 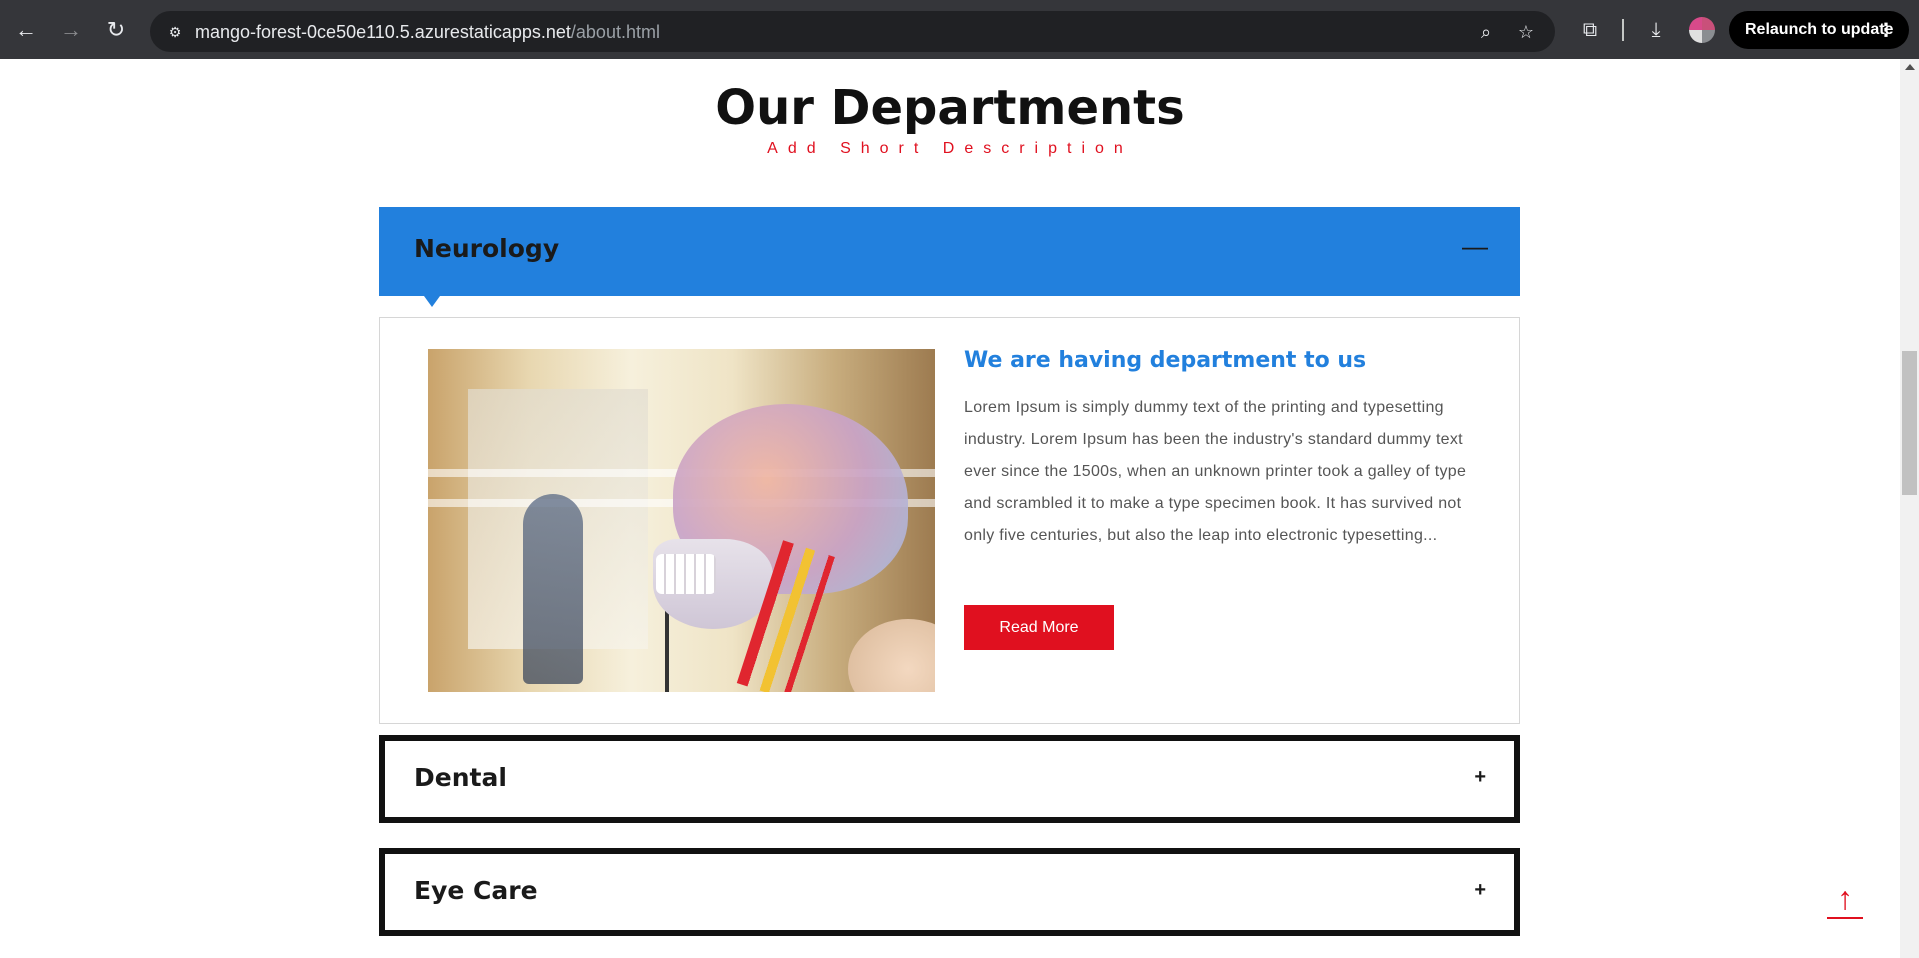 I want to click on profile-avatar, so click(x=1702, y=30).